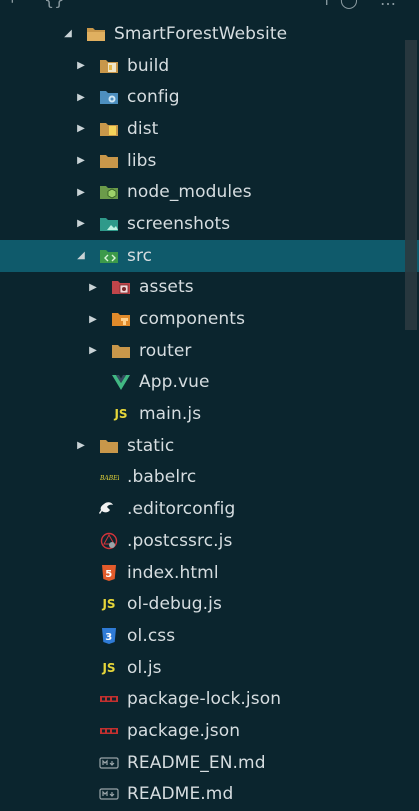 The image size is (419, 811). I want to click on tree-item-app-vue: App.vue, so click(209, 383).